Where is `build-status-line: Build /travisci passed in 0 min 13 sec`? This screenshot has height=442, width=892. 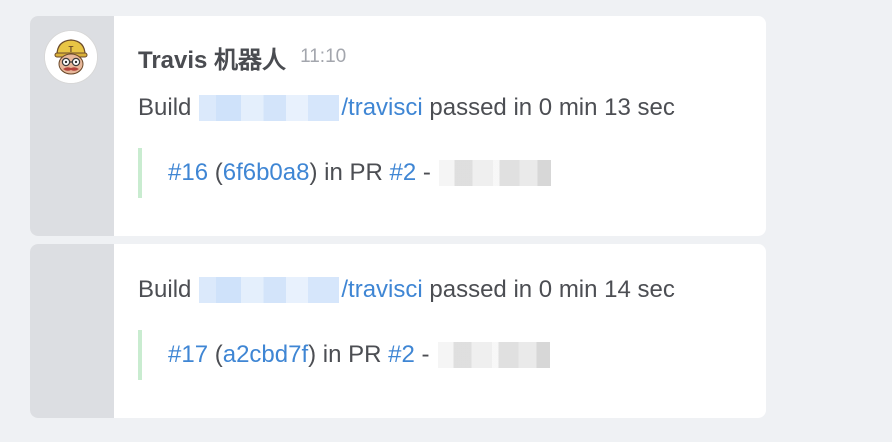 build-status-line: Build /travisci passed in 0 min 13 sec is located at coordinates (406, 108).